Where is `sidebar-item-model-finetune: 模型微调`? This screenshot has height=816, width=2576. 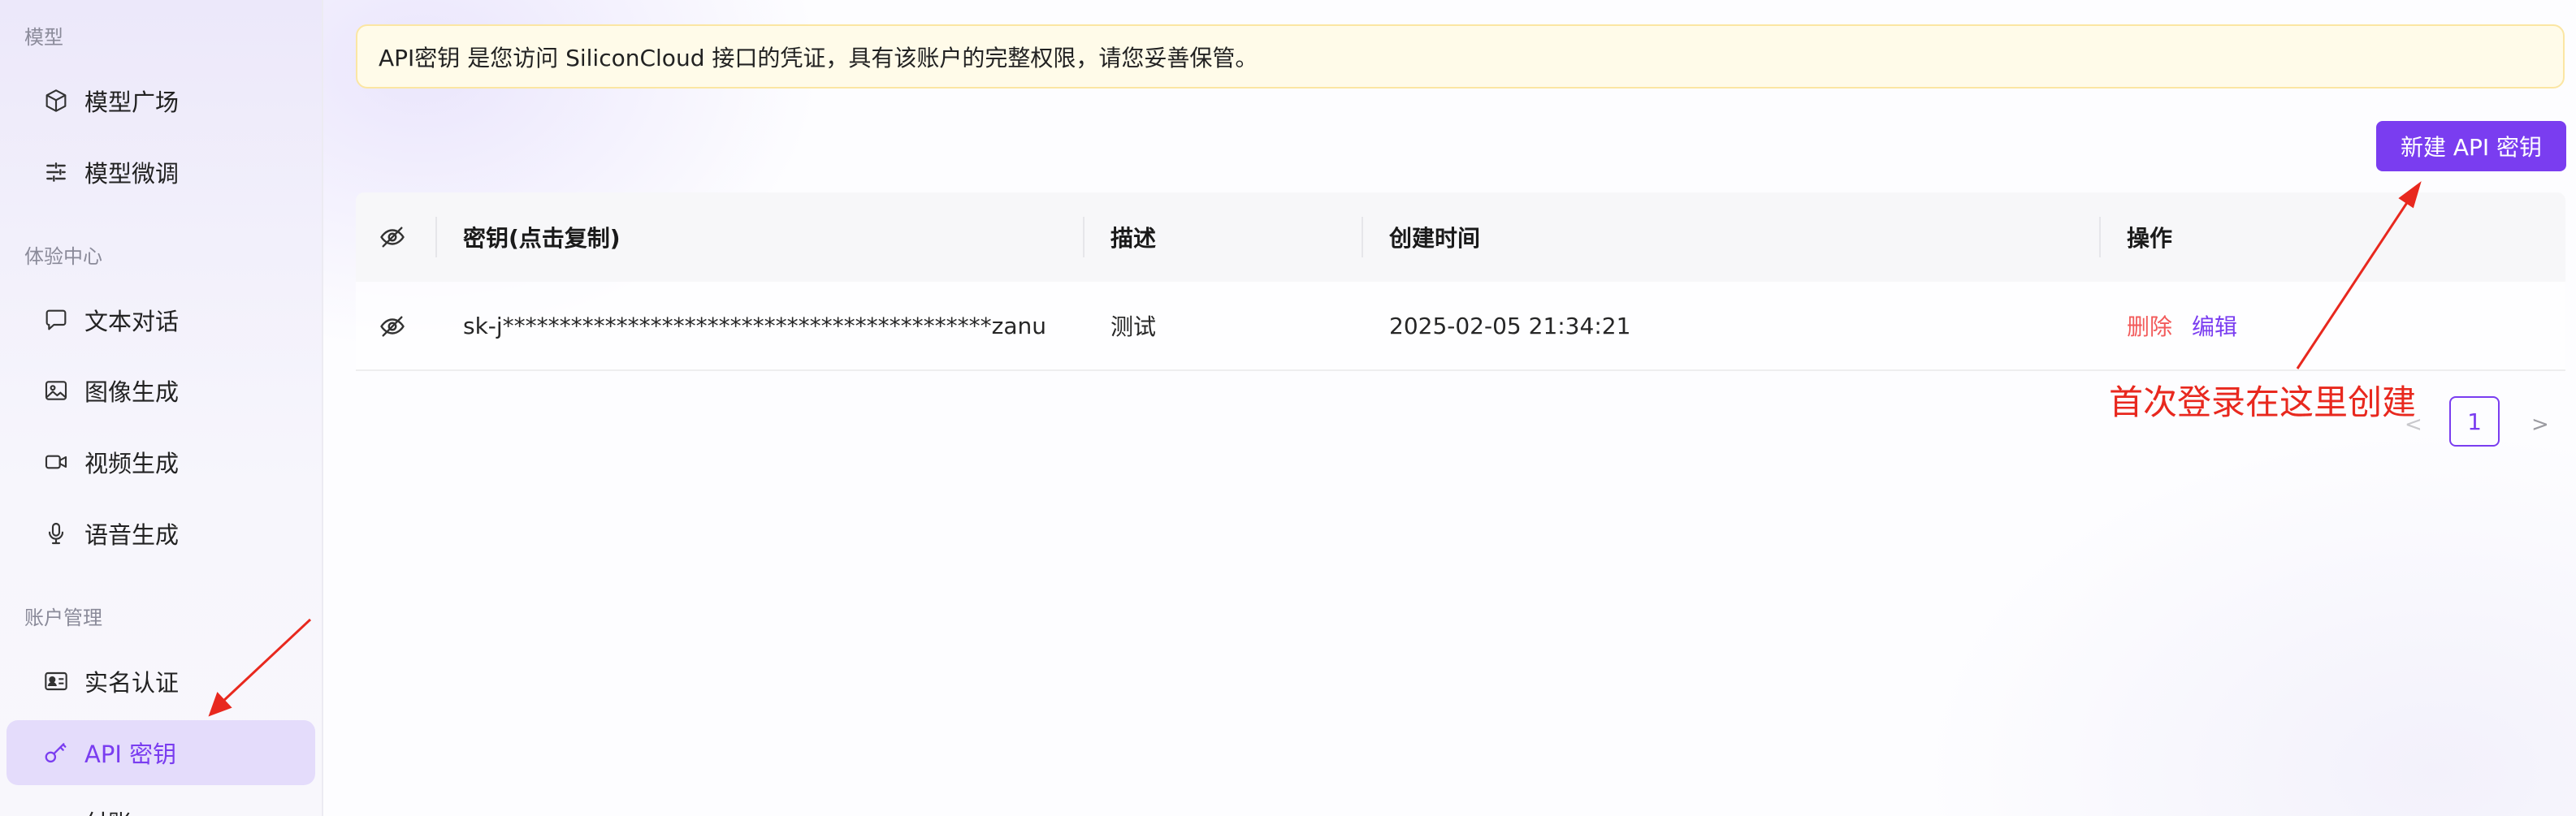 sidebar-item-model-finetune: 模型微调 is located at coordinates (160, 172).